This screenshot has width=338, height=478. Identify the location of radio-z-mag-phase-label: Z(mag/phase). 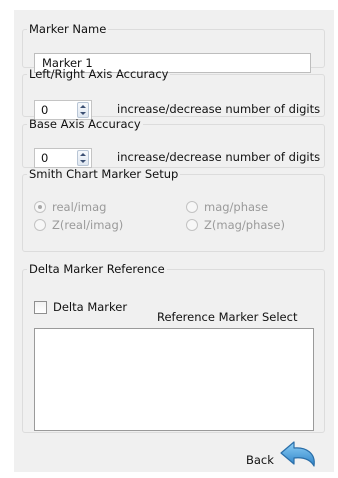
(244, 225).